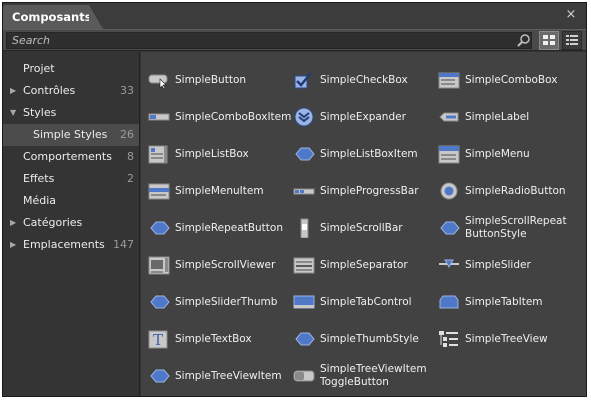 This screenshot has height=400, width=591. I want to click on component-item: SimpleListBoxItem, so click(365, 154).